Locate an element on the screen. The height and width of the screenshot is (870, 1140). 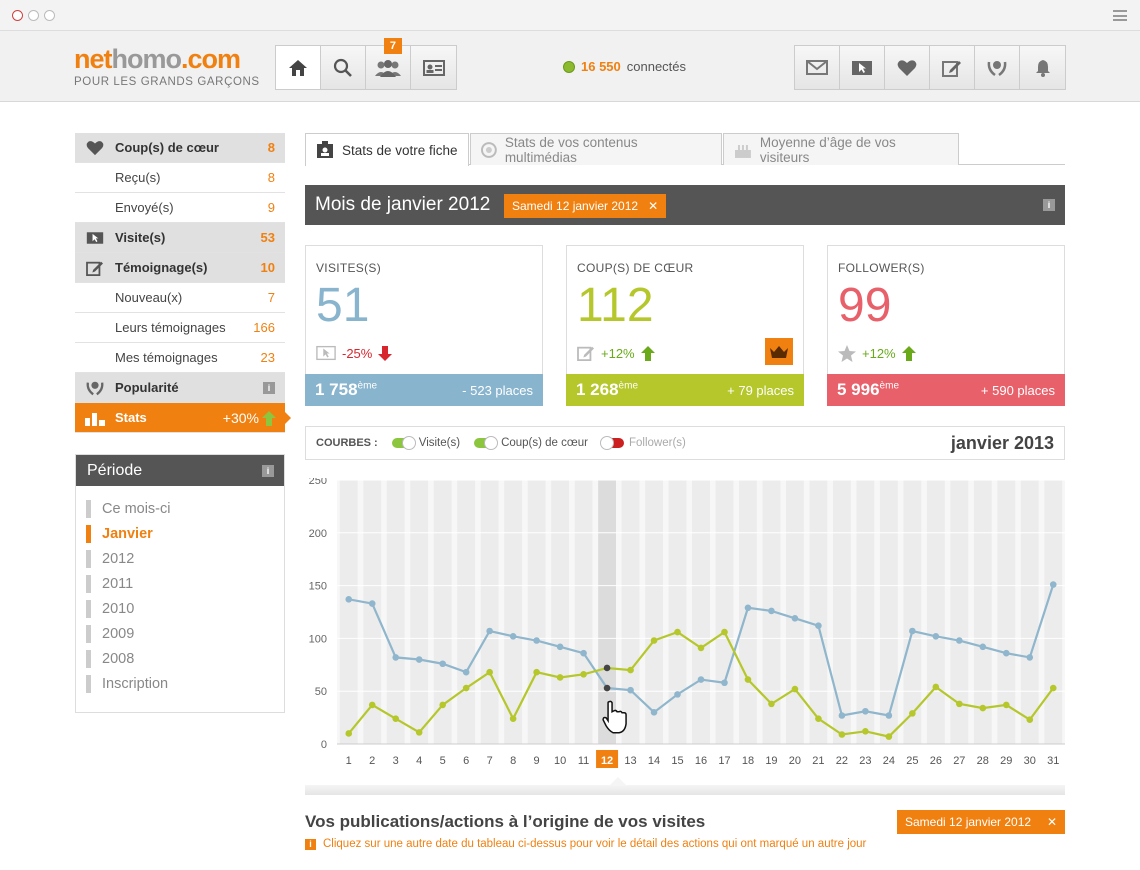
sidebar-item-coups: Coup(s) de cœur 8 is located at coordinates (180, 148).